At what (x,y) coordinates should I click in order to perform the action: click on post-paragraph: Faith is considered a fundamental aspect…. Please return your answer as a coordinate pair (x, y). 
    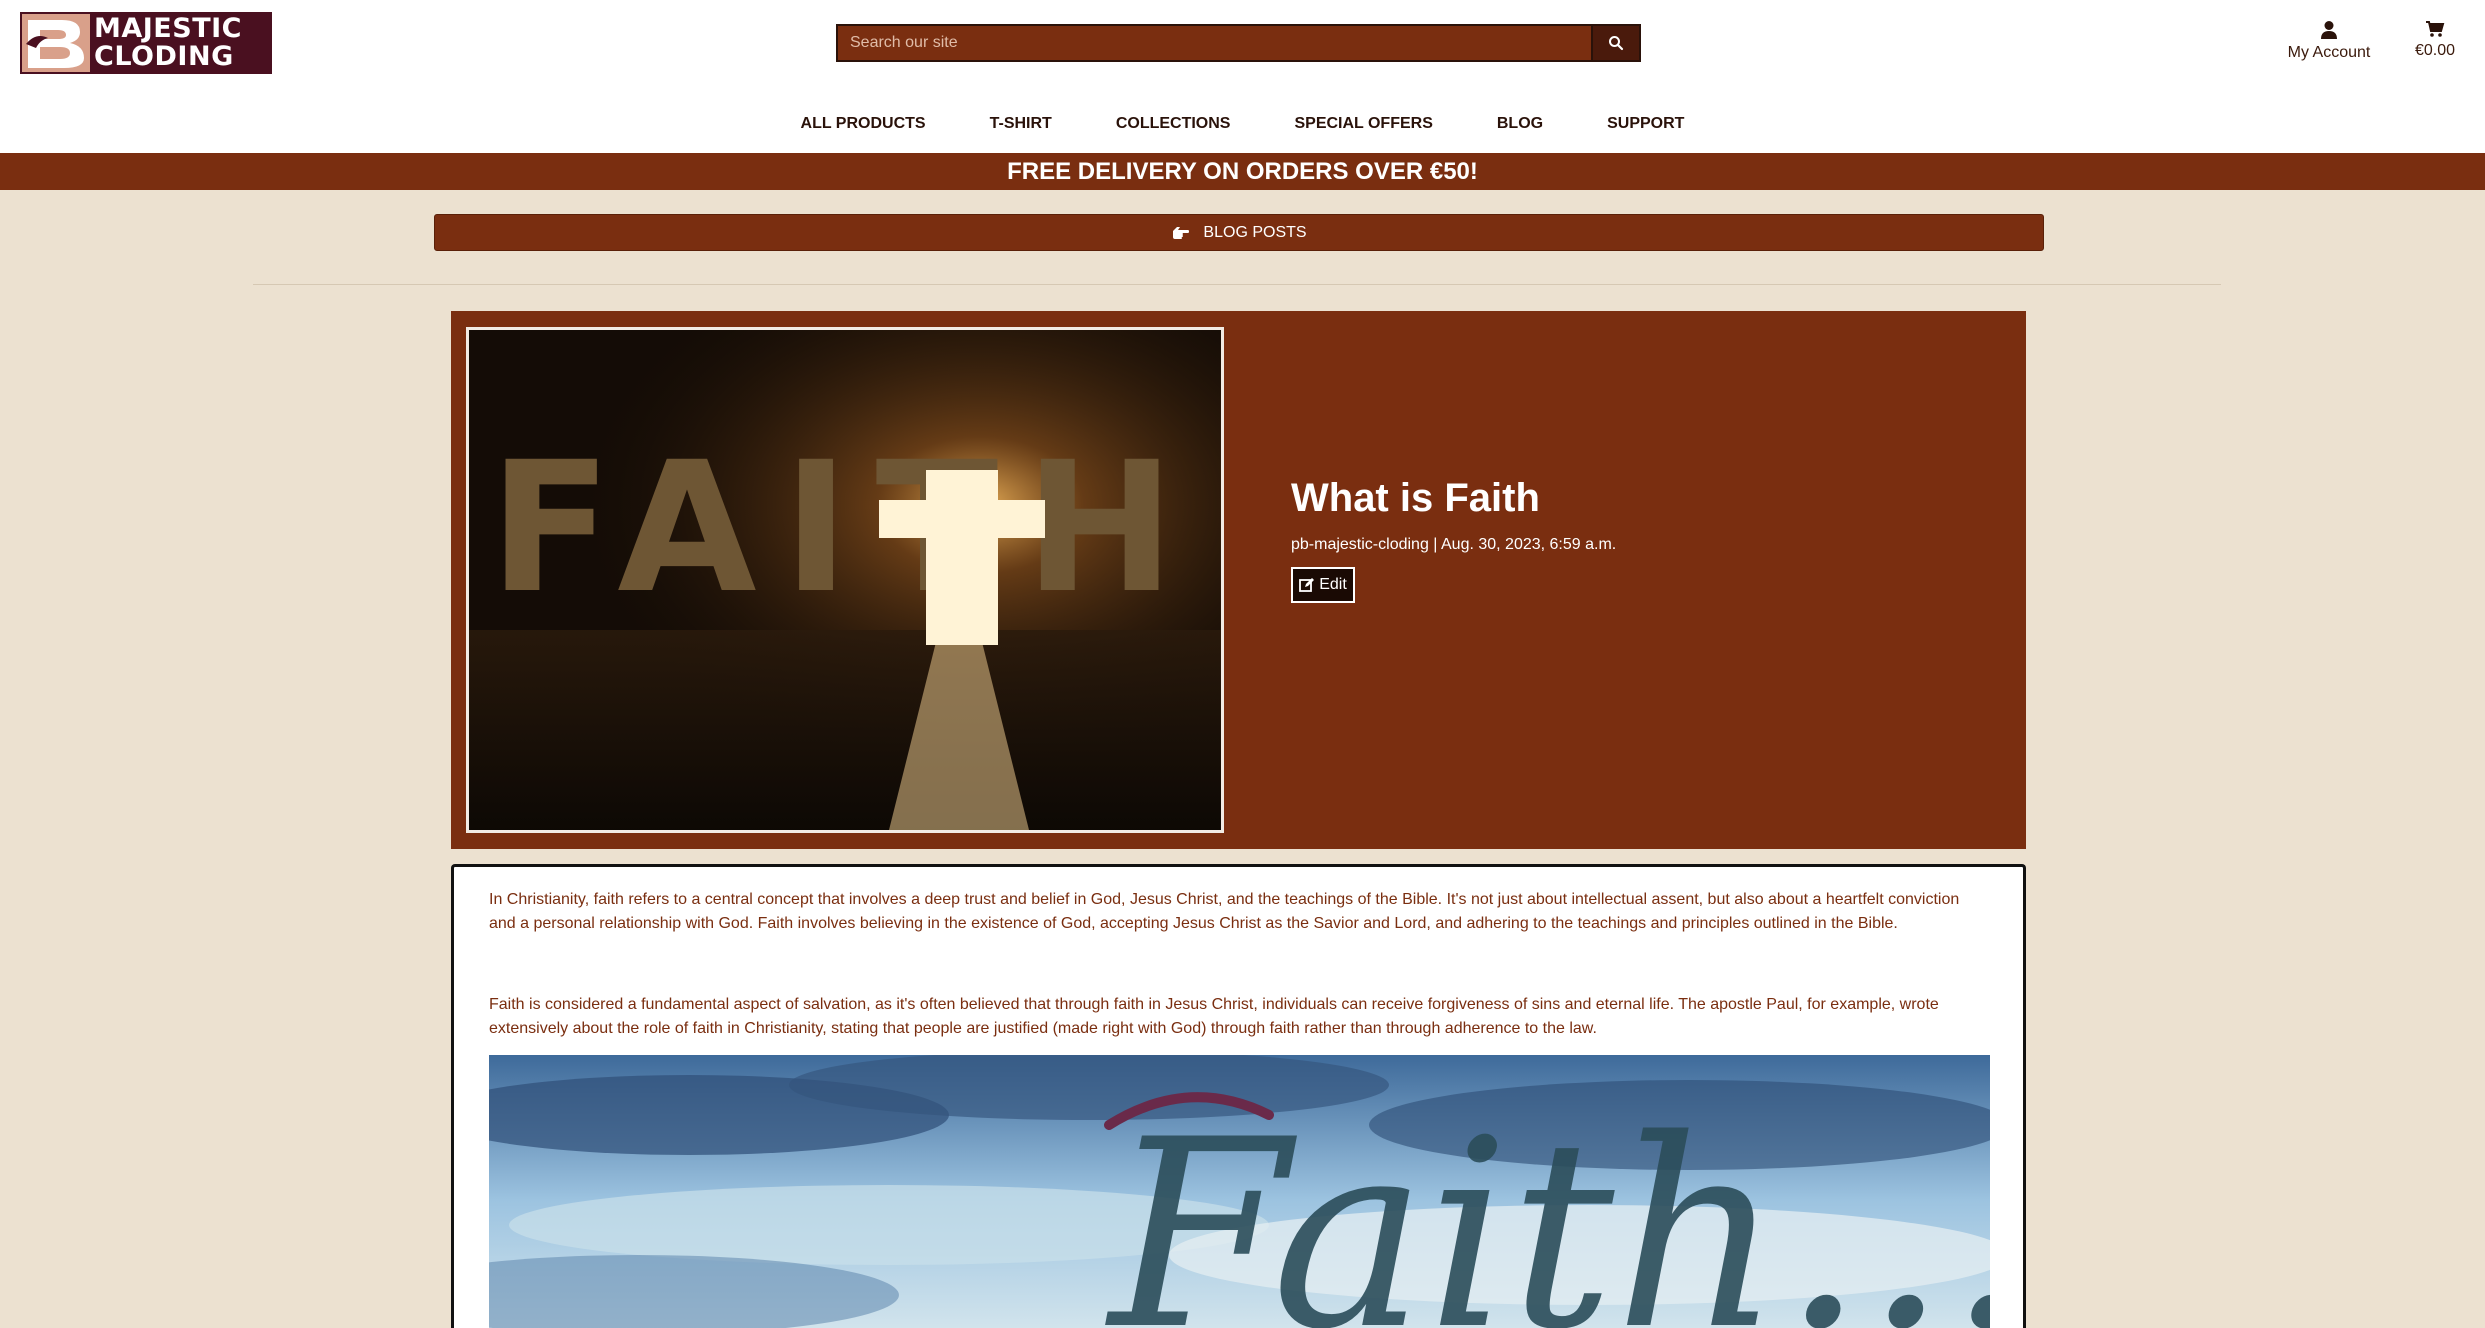
    Looking at the image, I should click on (1214, 1016).